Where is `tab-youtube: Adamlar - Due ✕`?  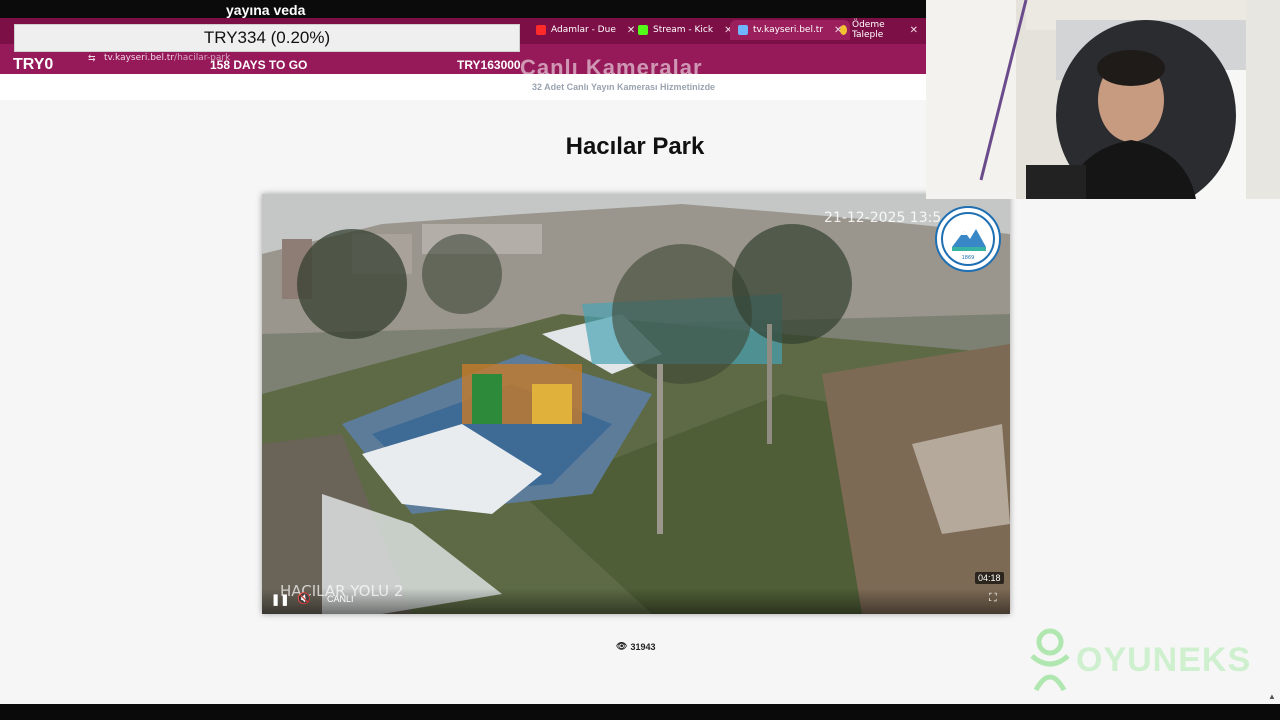 tab-youtube: Adamlar - Due ✕ is located at coordinates (585, 30).